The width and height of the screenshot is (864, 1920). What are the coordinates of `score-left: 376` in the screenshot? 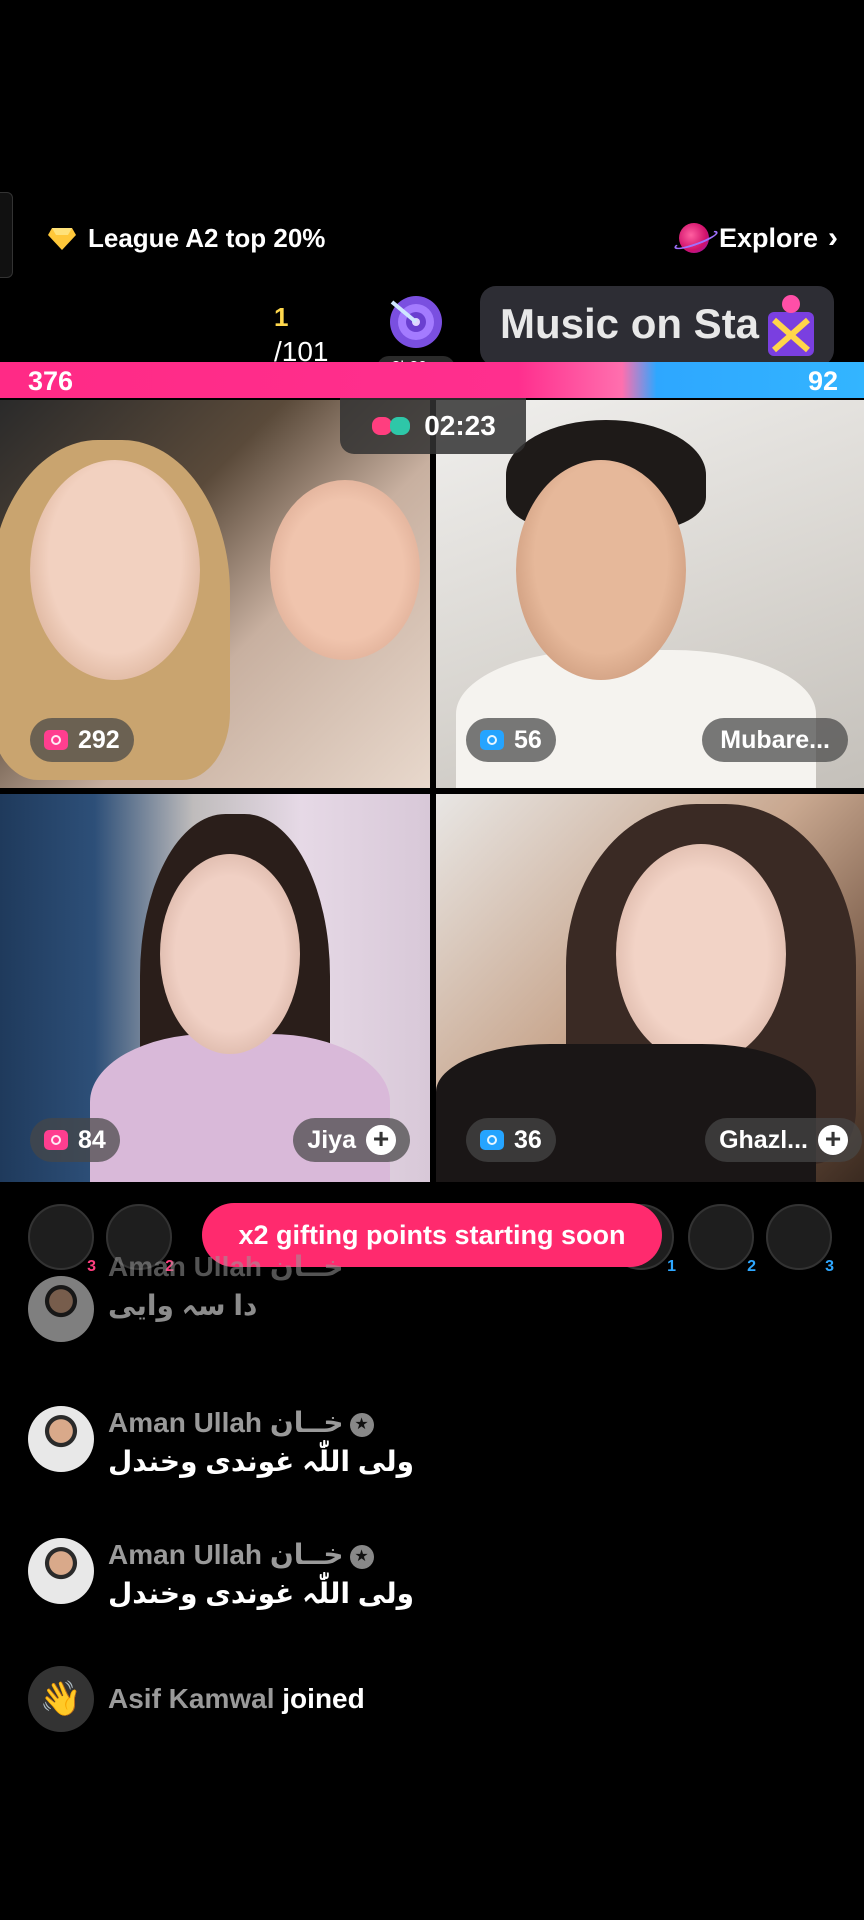 It's located at (51, 381).